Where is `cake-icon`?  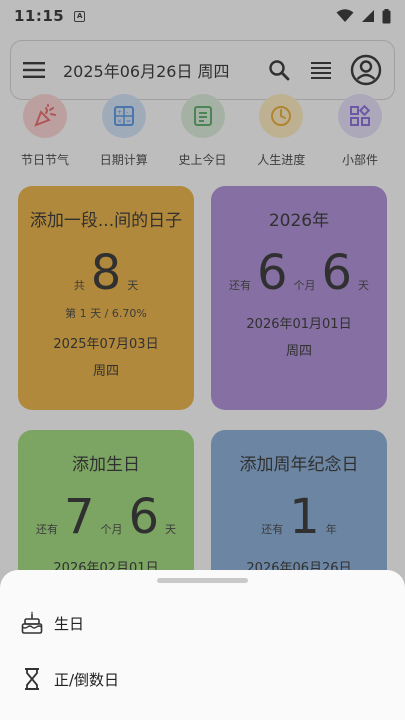
cake-icon is located at coordinates (32, 623).